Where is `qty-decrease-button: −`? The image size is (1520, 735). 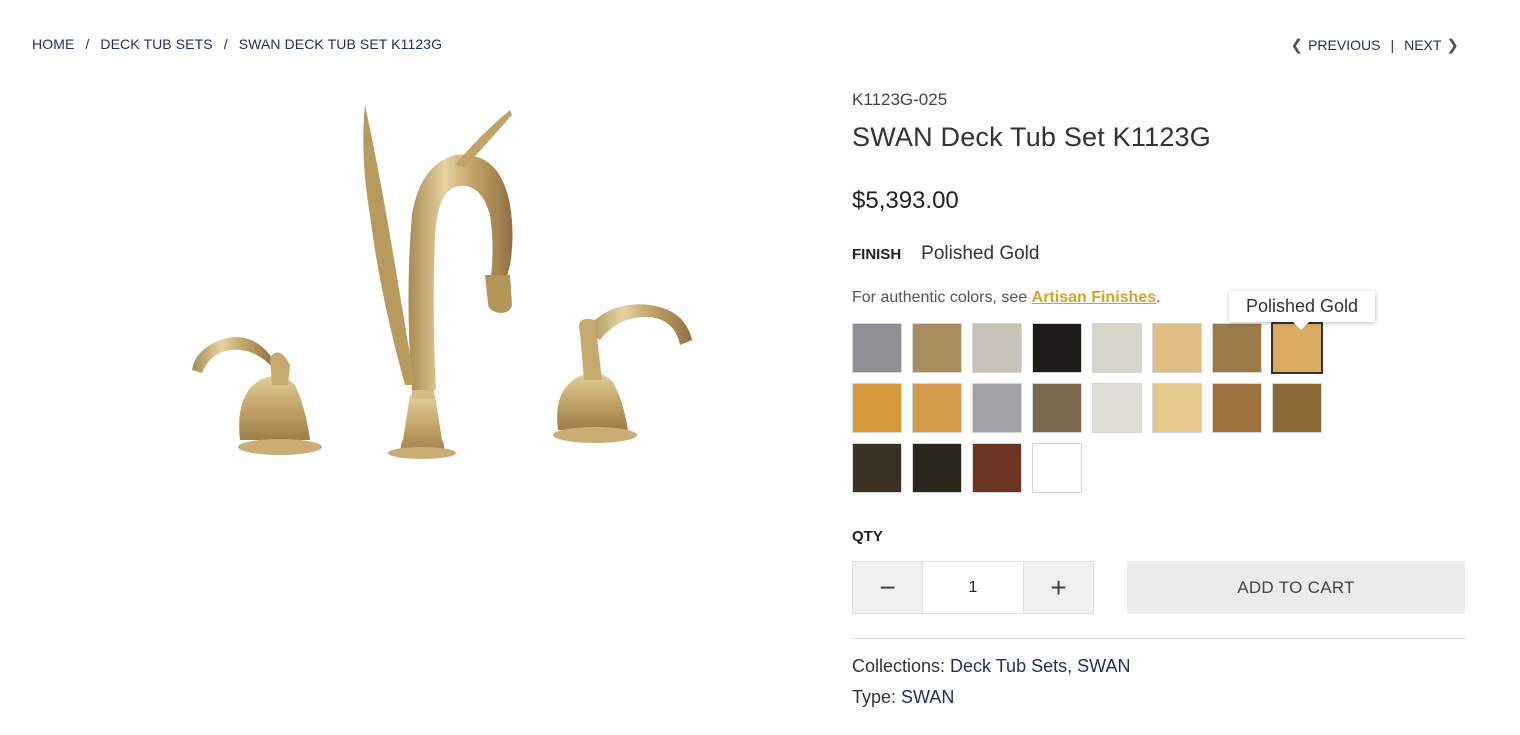 qty-decrease-button: − is located at coordinates (887, 587).